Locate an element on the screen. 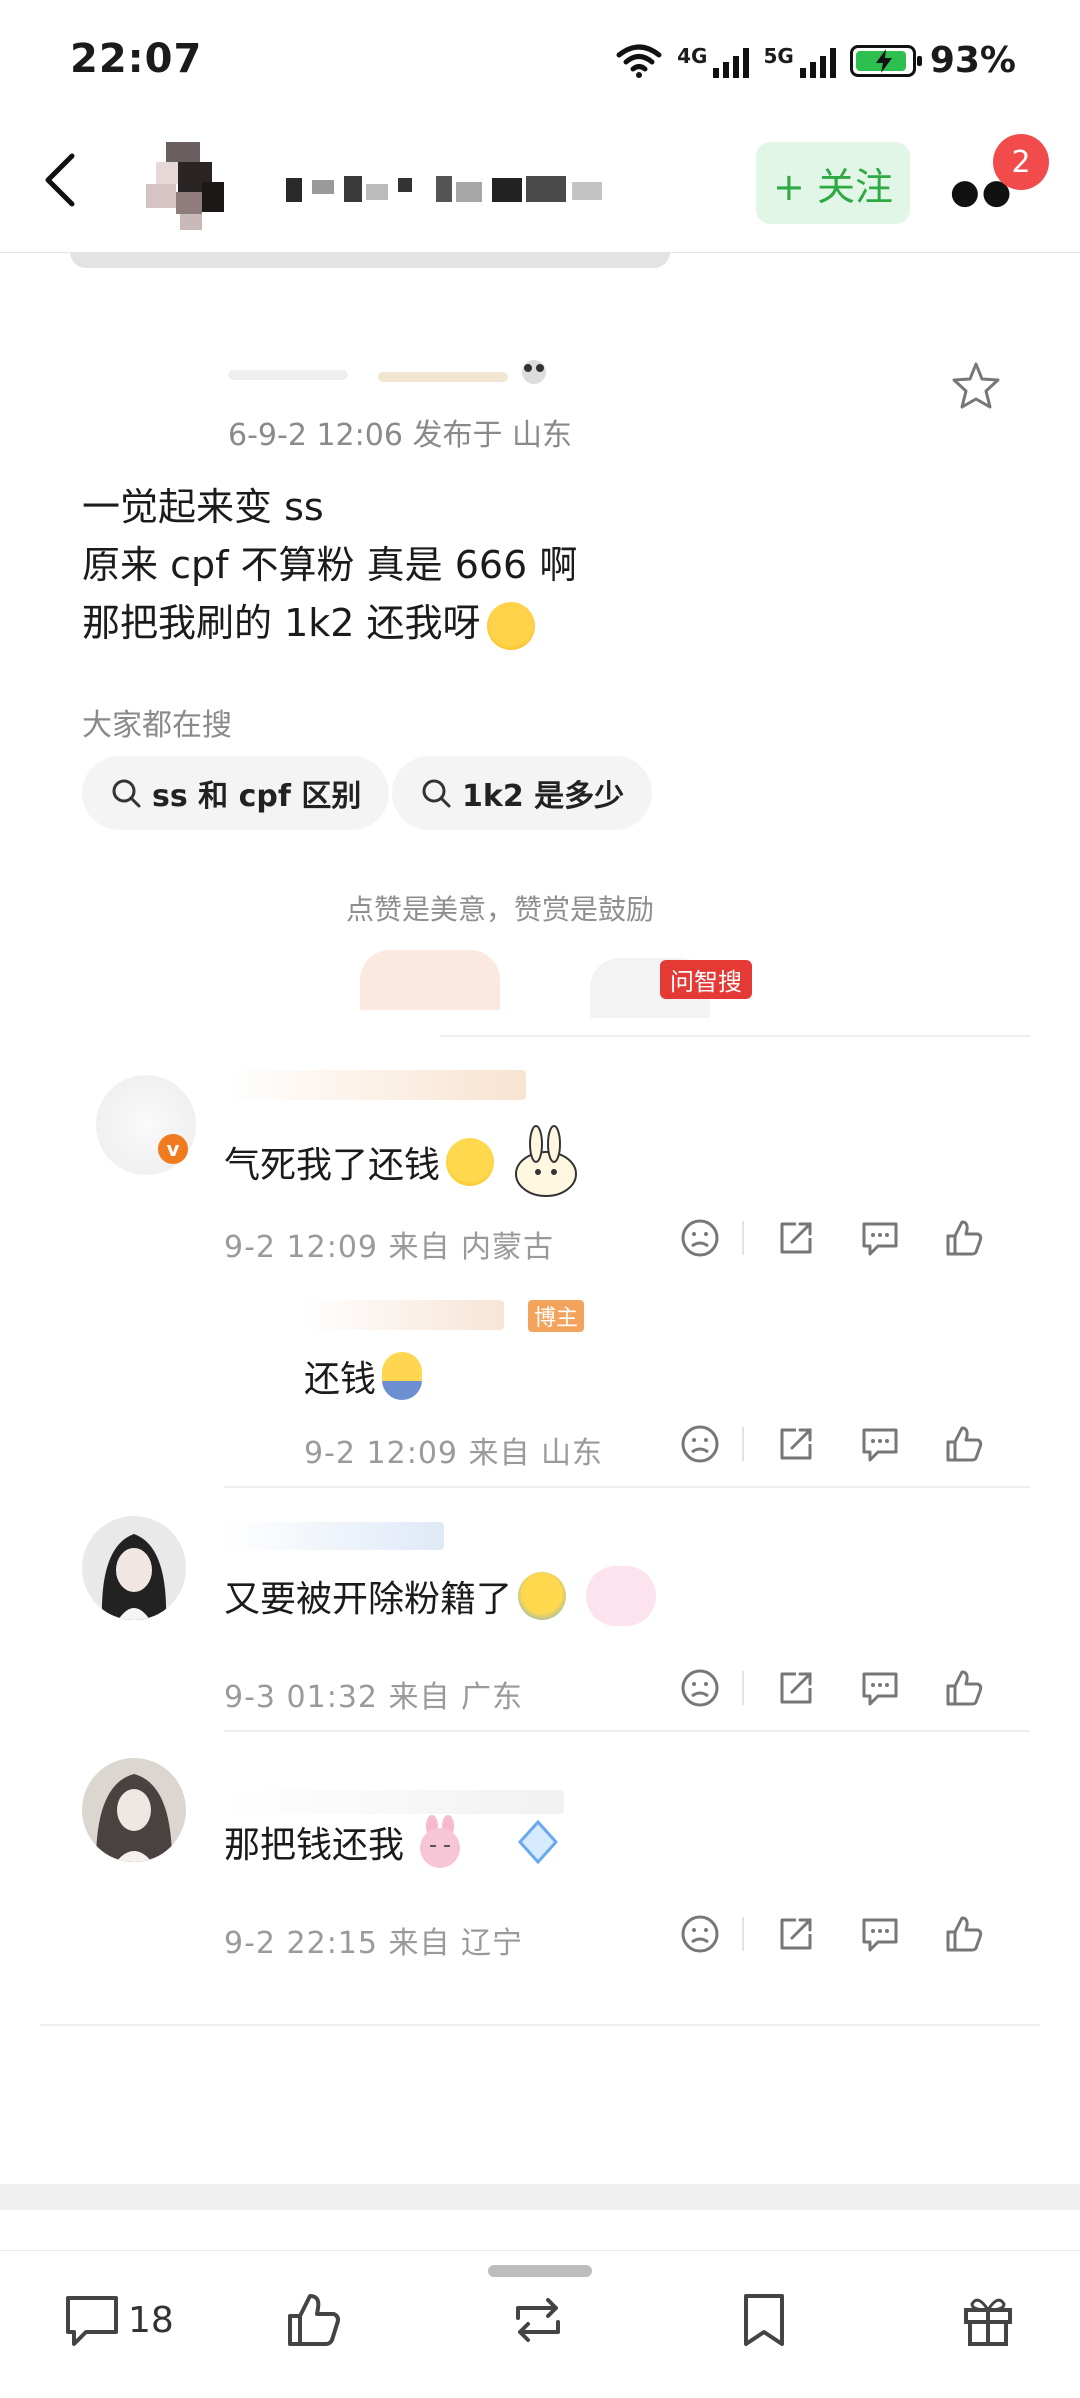 The height and width of the screenshot is (2398, 1080). reply-author-faded is located at coordinates (404, 1315).